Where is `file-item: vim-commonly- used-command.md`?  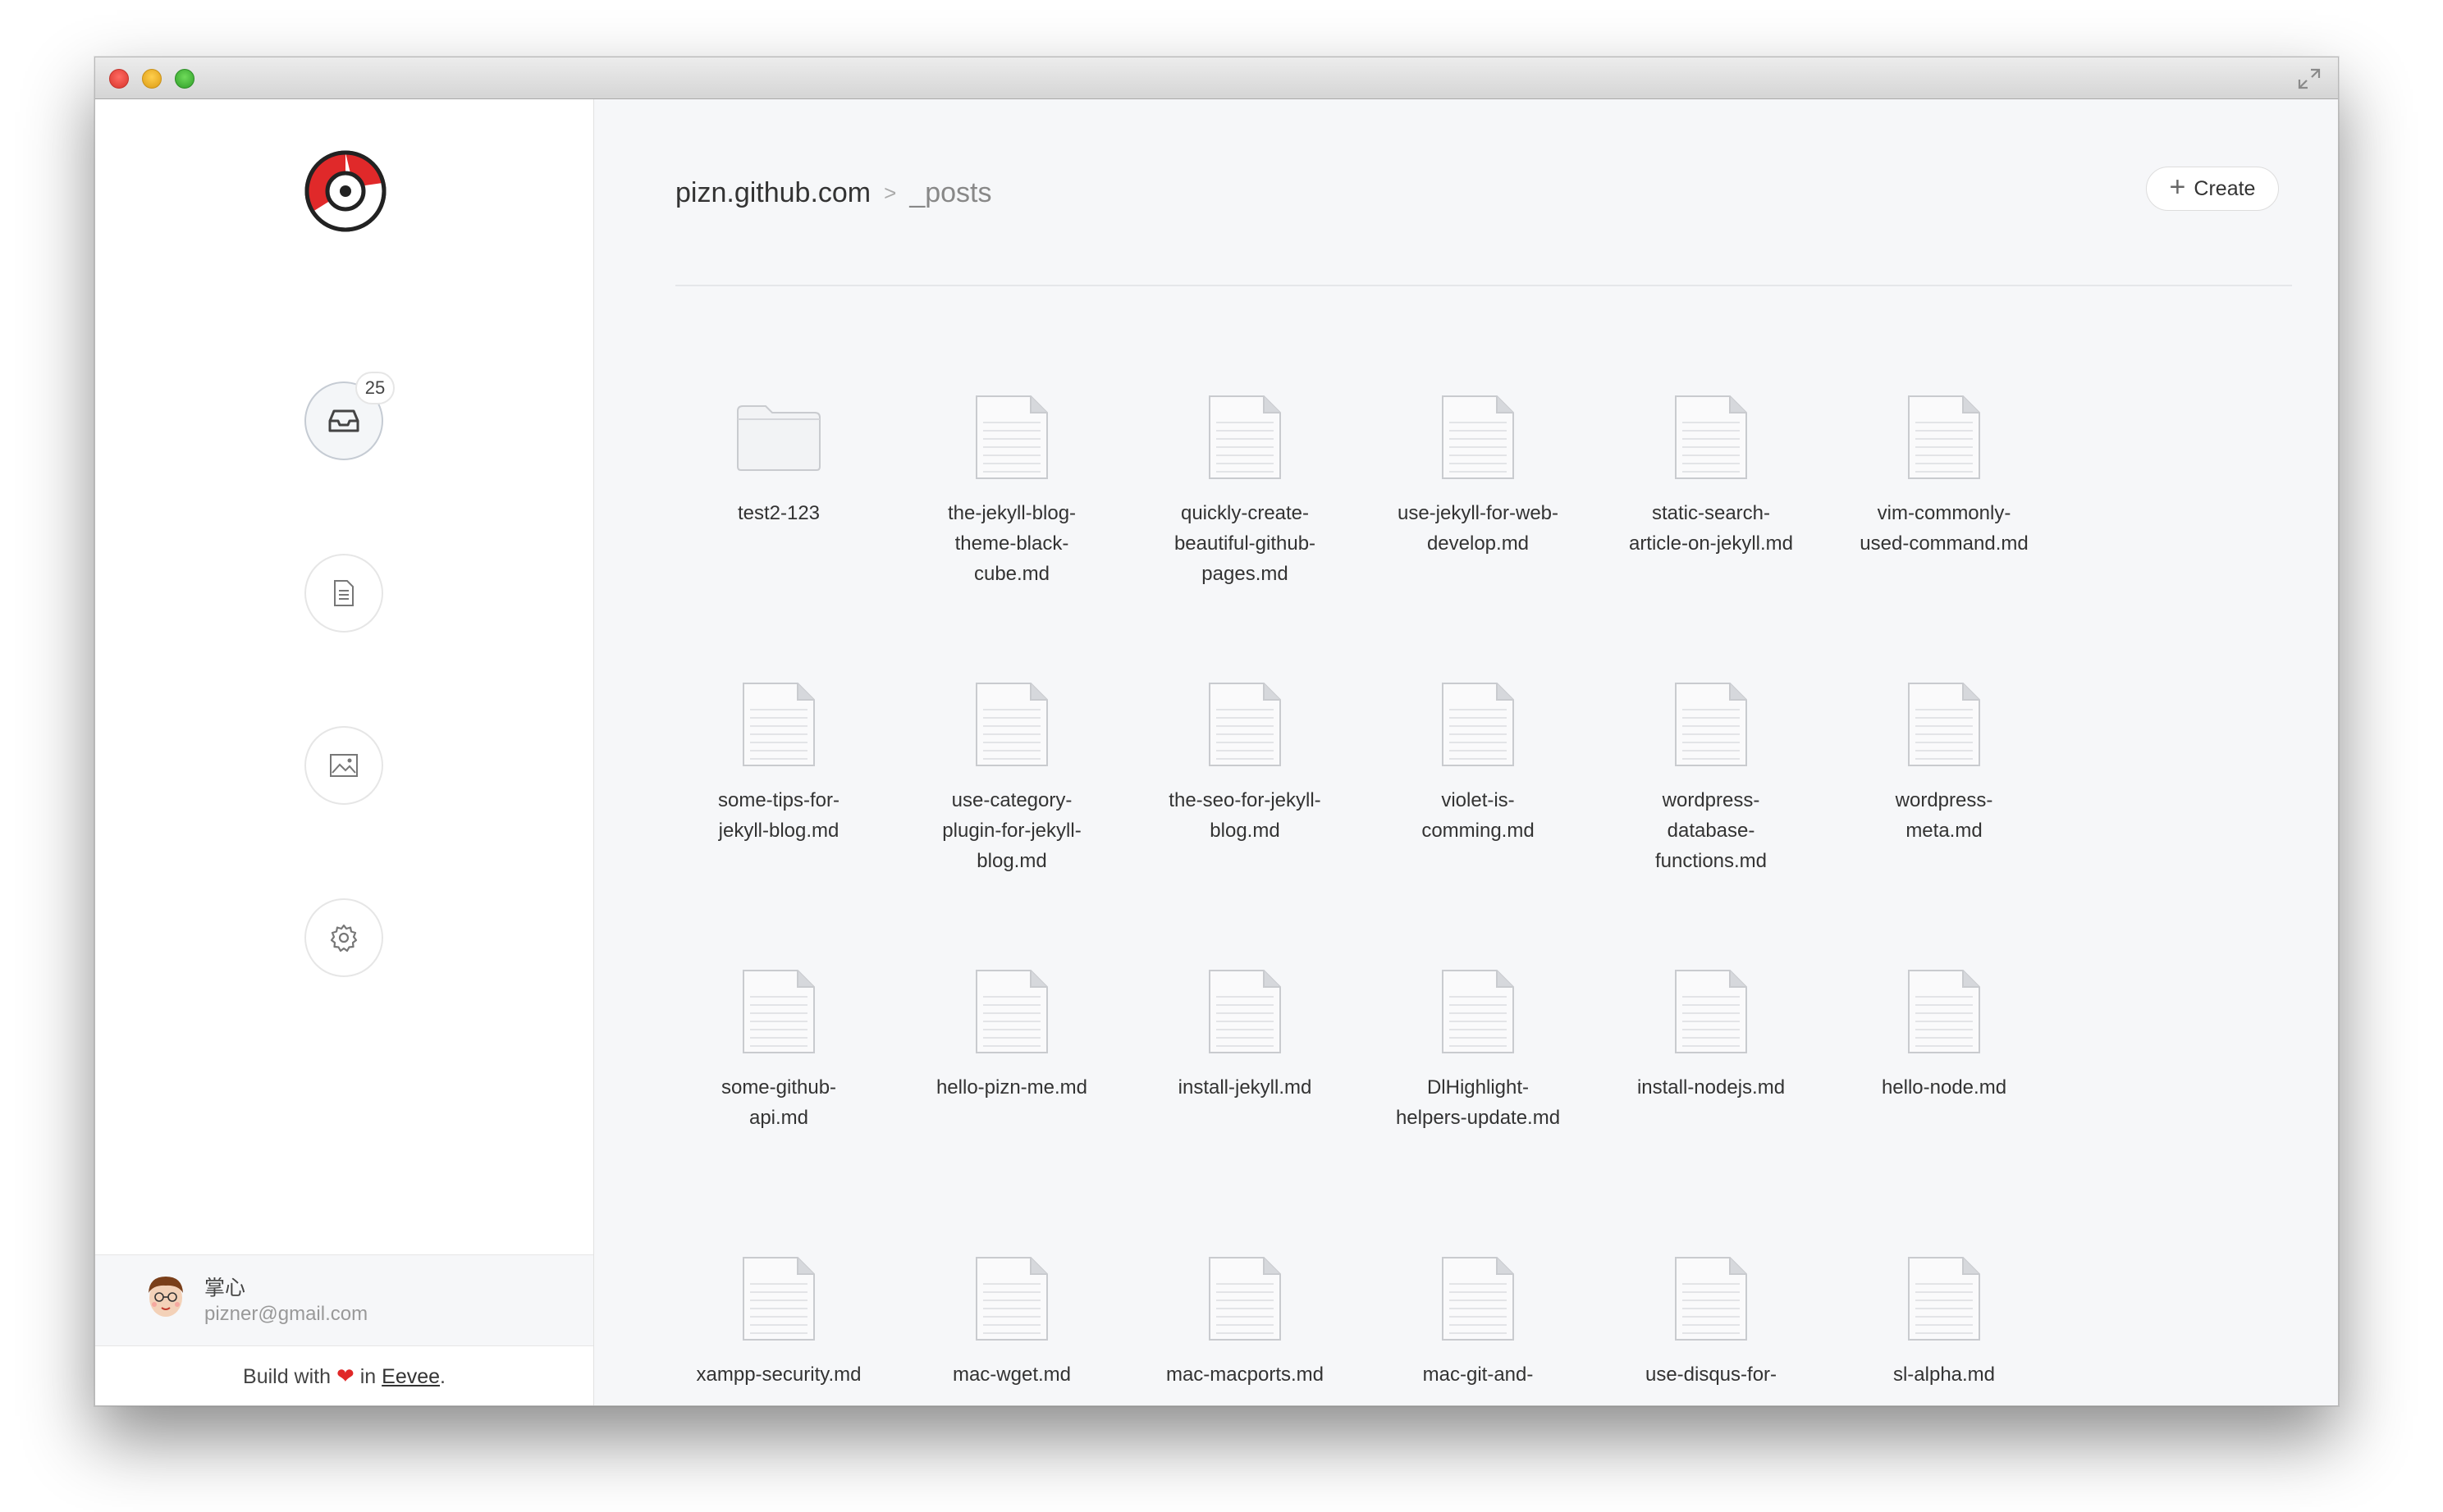 file-item: vim-commonly- used-command.md is located at coordinates (1944, 477).